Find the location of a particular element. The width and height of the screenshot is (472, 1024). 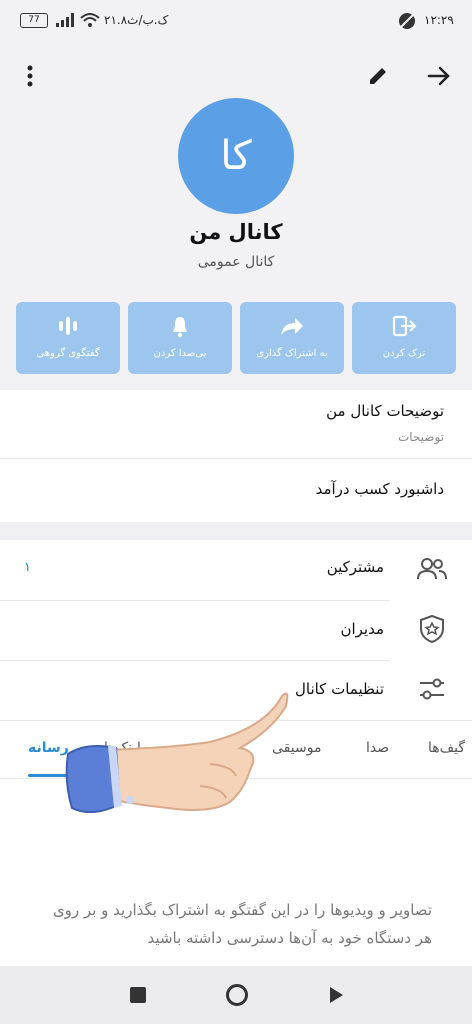

subscribers-row: ۱ مشترکین is located at coordinates (236, 570).